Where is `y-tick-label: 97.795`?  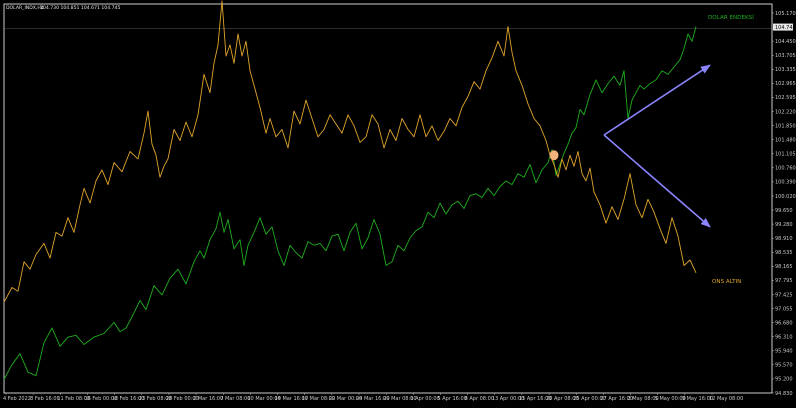 y-tick-label: 97.795 is located at coordinates (784, 281).